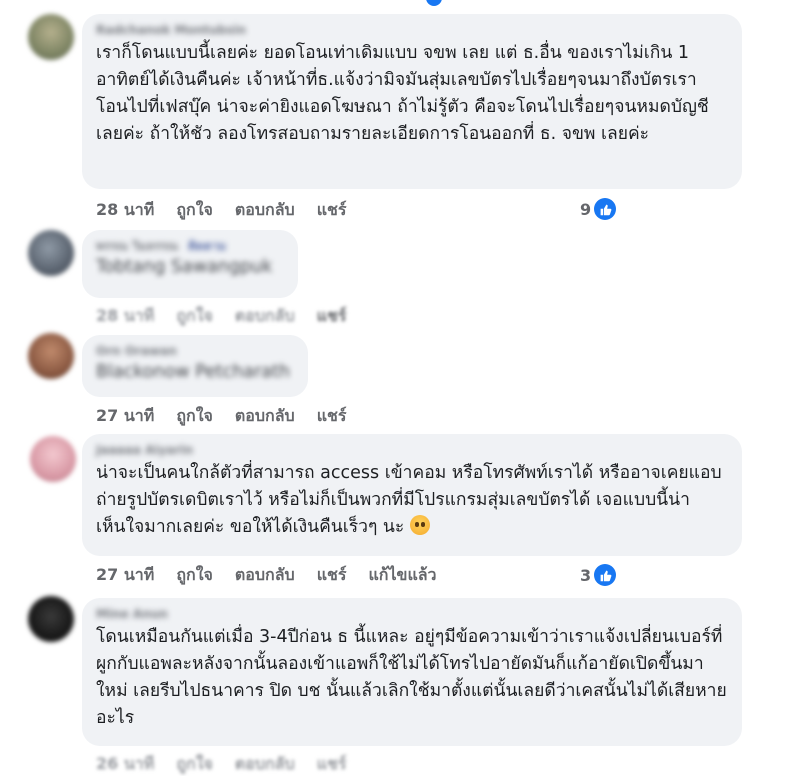 The width and height of the screenshot is (800, 776). What do you see at coordinates (184, 267) in the screenshot?
I see `comment-text: Tobtang Sawangpuk` at bounding box center [184, 267].